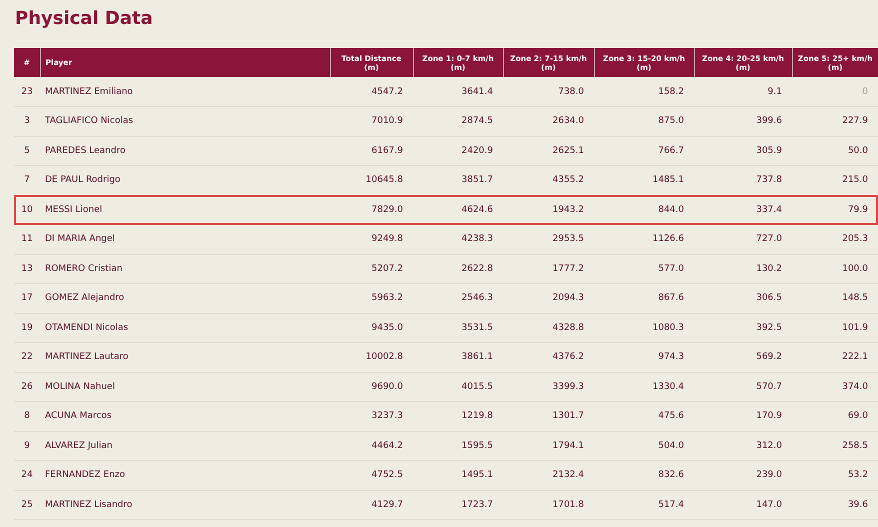 This screenshot has width=878, height=527. Describe the element at coordinates (458, 416) in the screenshot. I see `table-cell: 1219.8` at that location.